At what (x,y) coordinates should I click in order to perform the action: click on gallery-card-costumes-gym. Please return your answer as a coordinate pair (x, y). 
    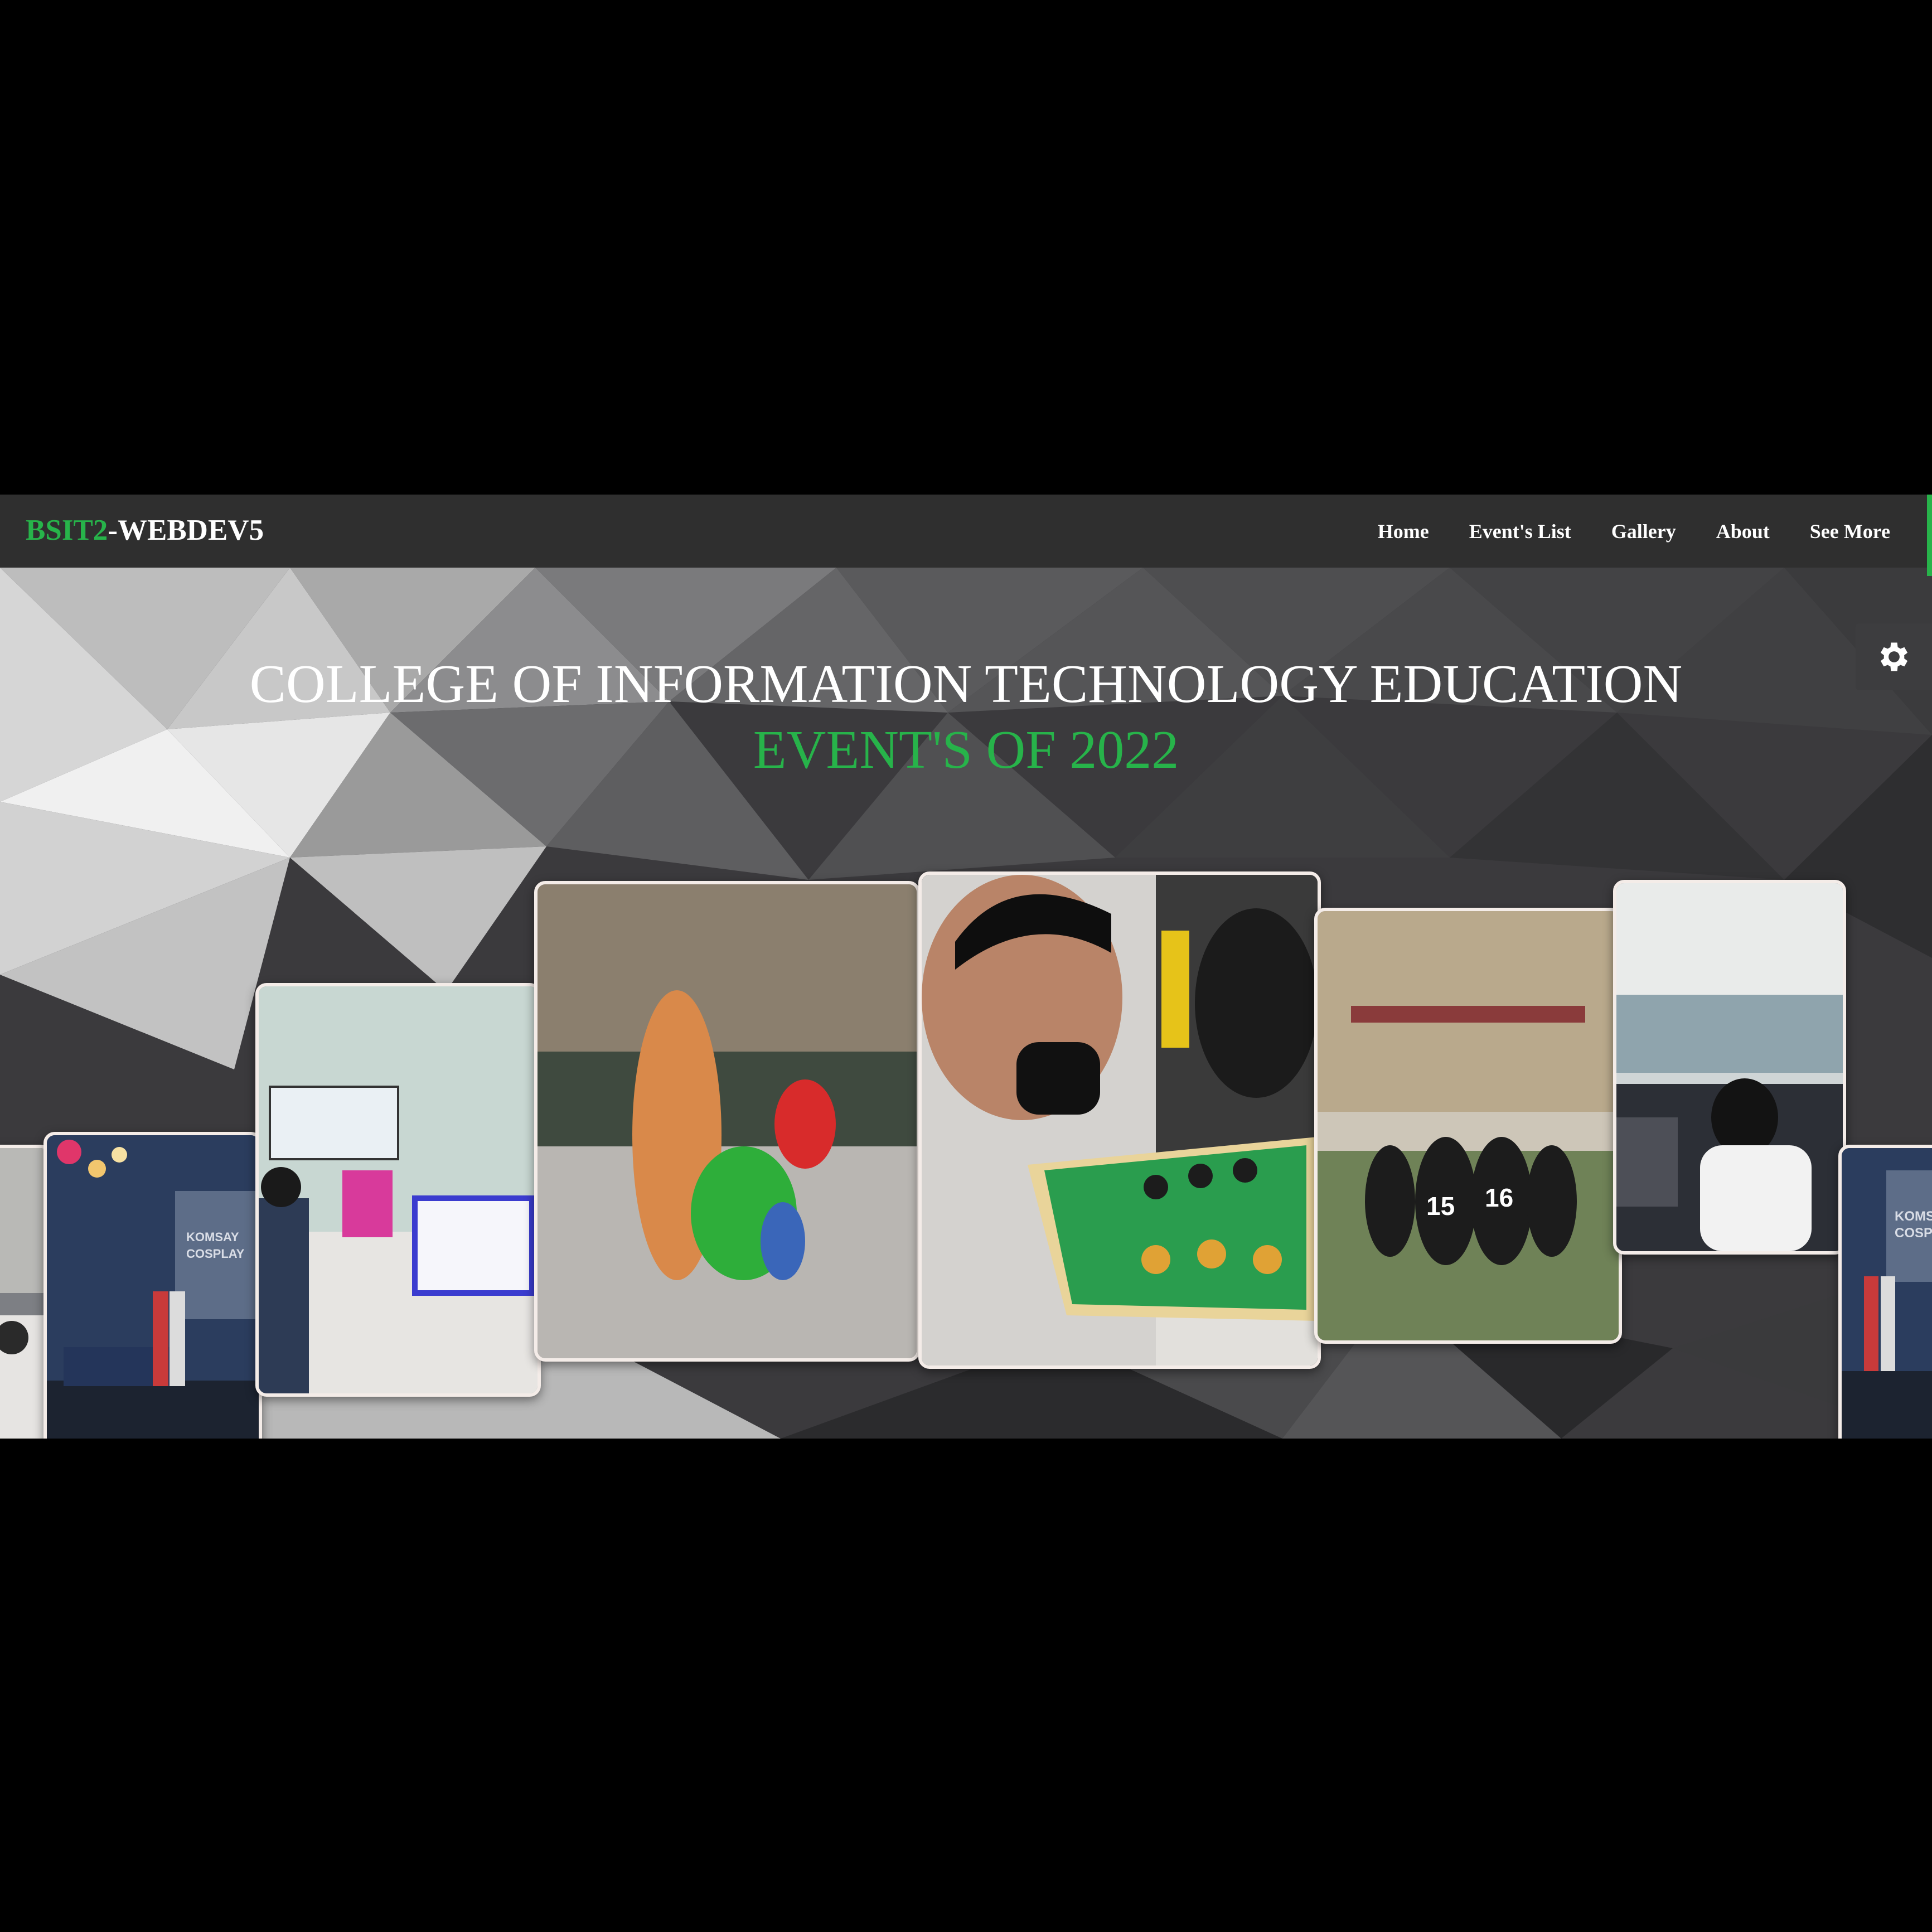
    Looking at the image, I should click on (727, 1121).